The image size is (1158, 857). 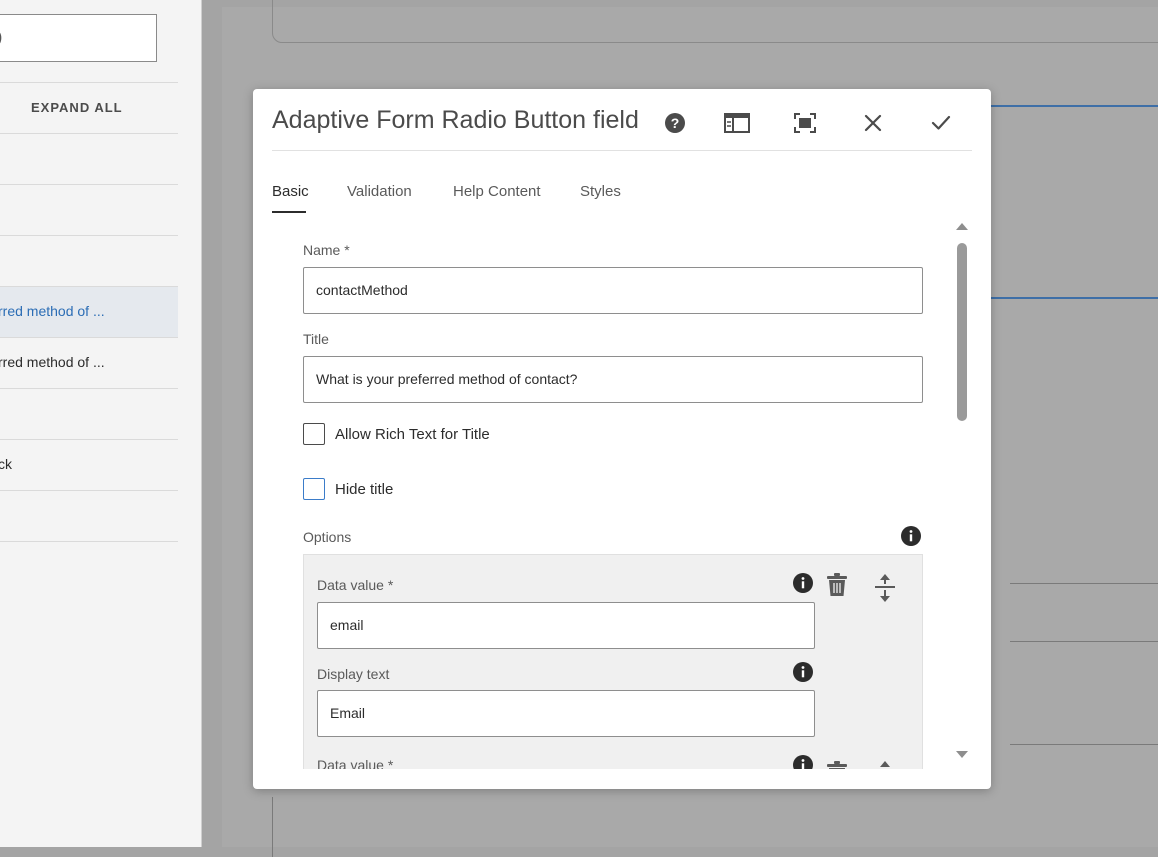 I want to click on tab-help-content: Help Content, so click(x=497, y=191).